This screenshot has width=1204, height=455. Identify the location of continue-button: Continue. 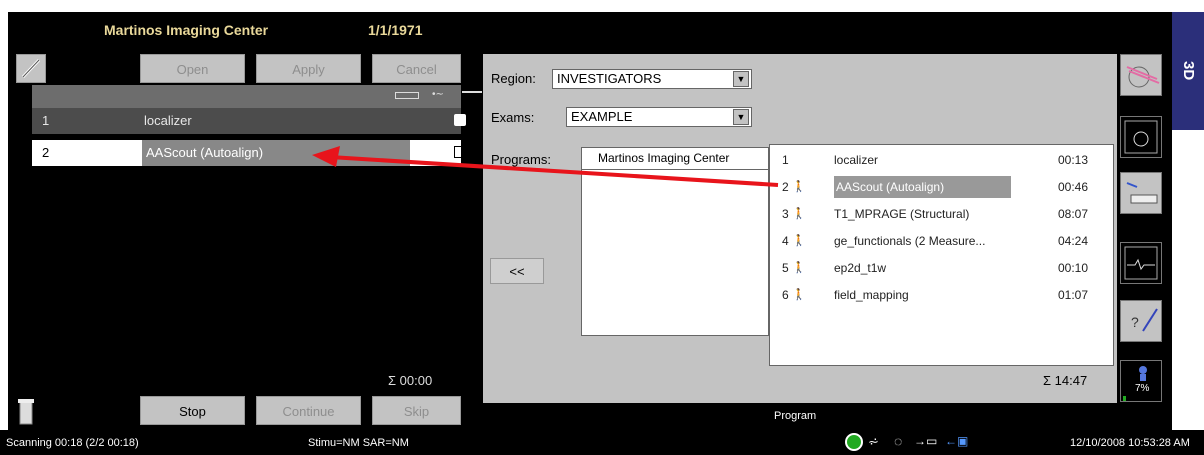
(308, 410).